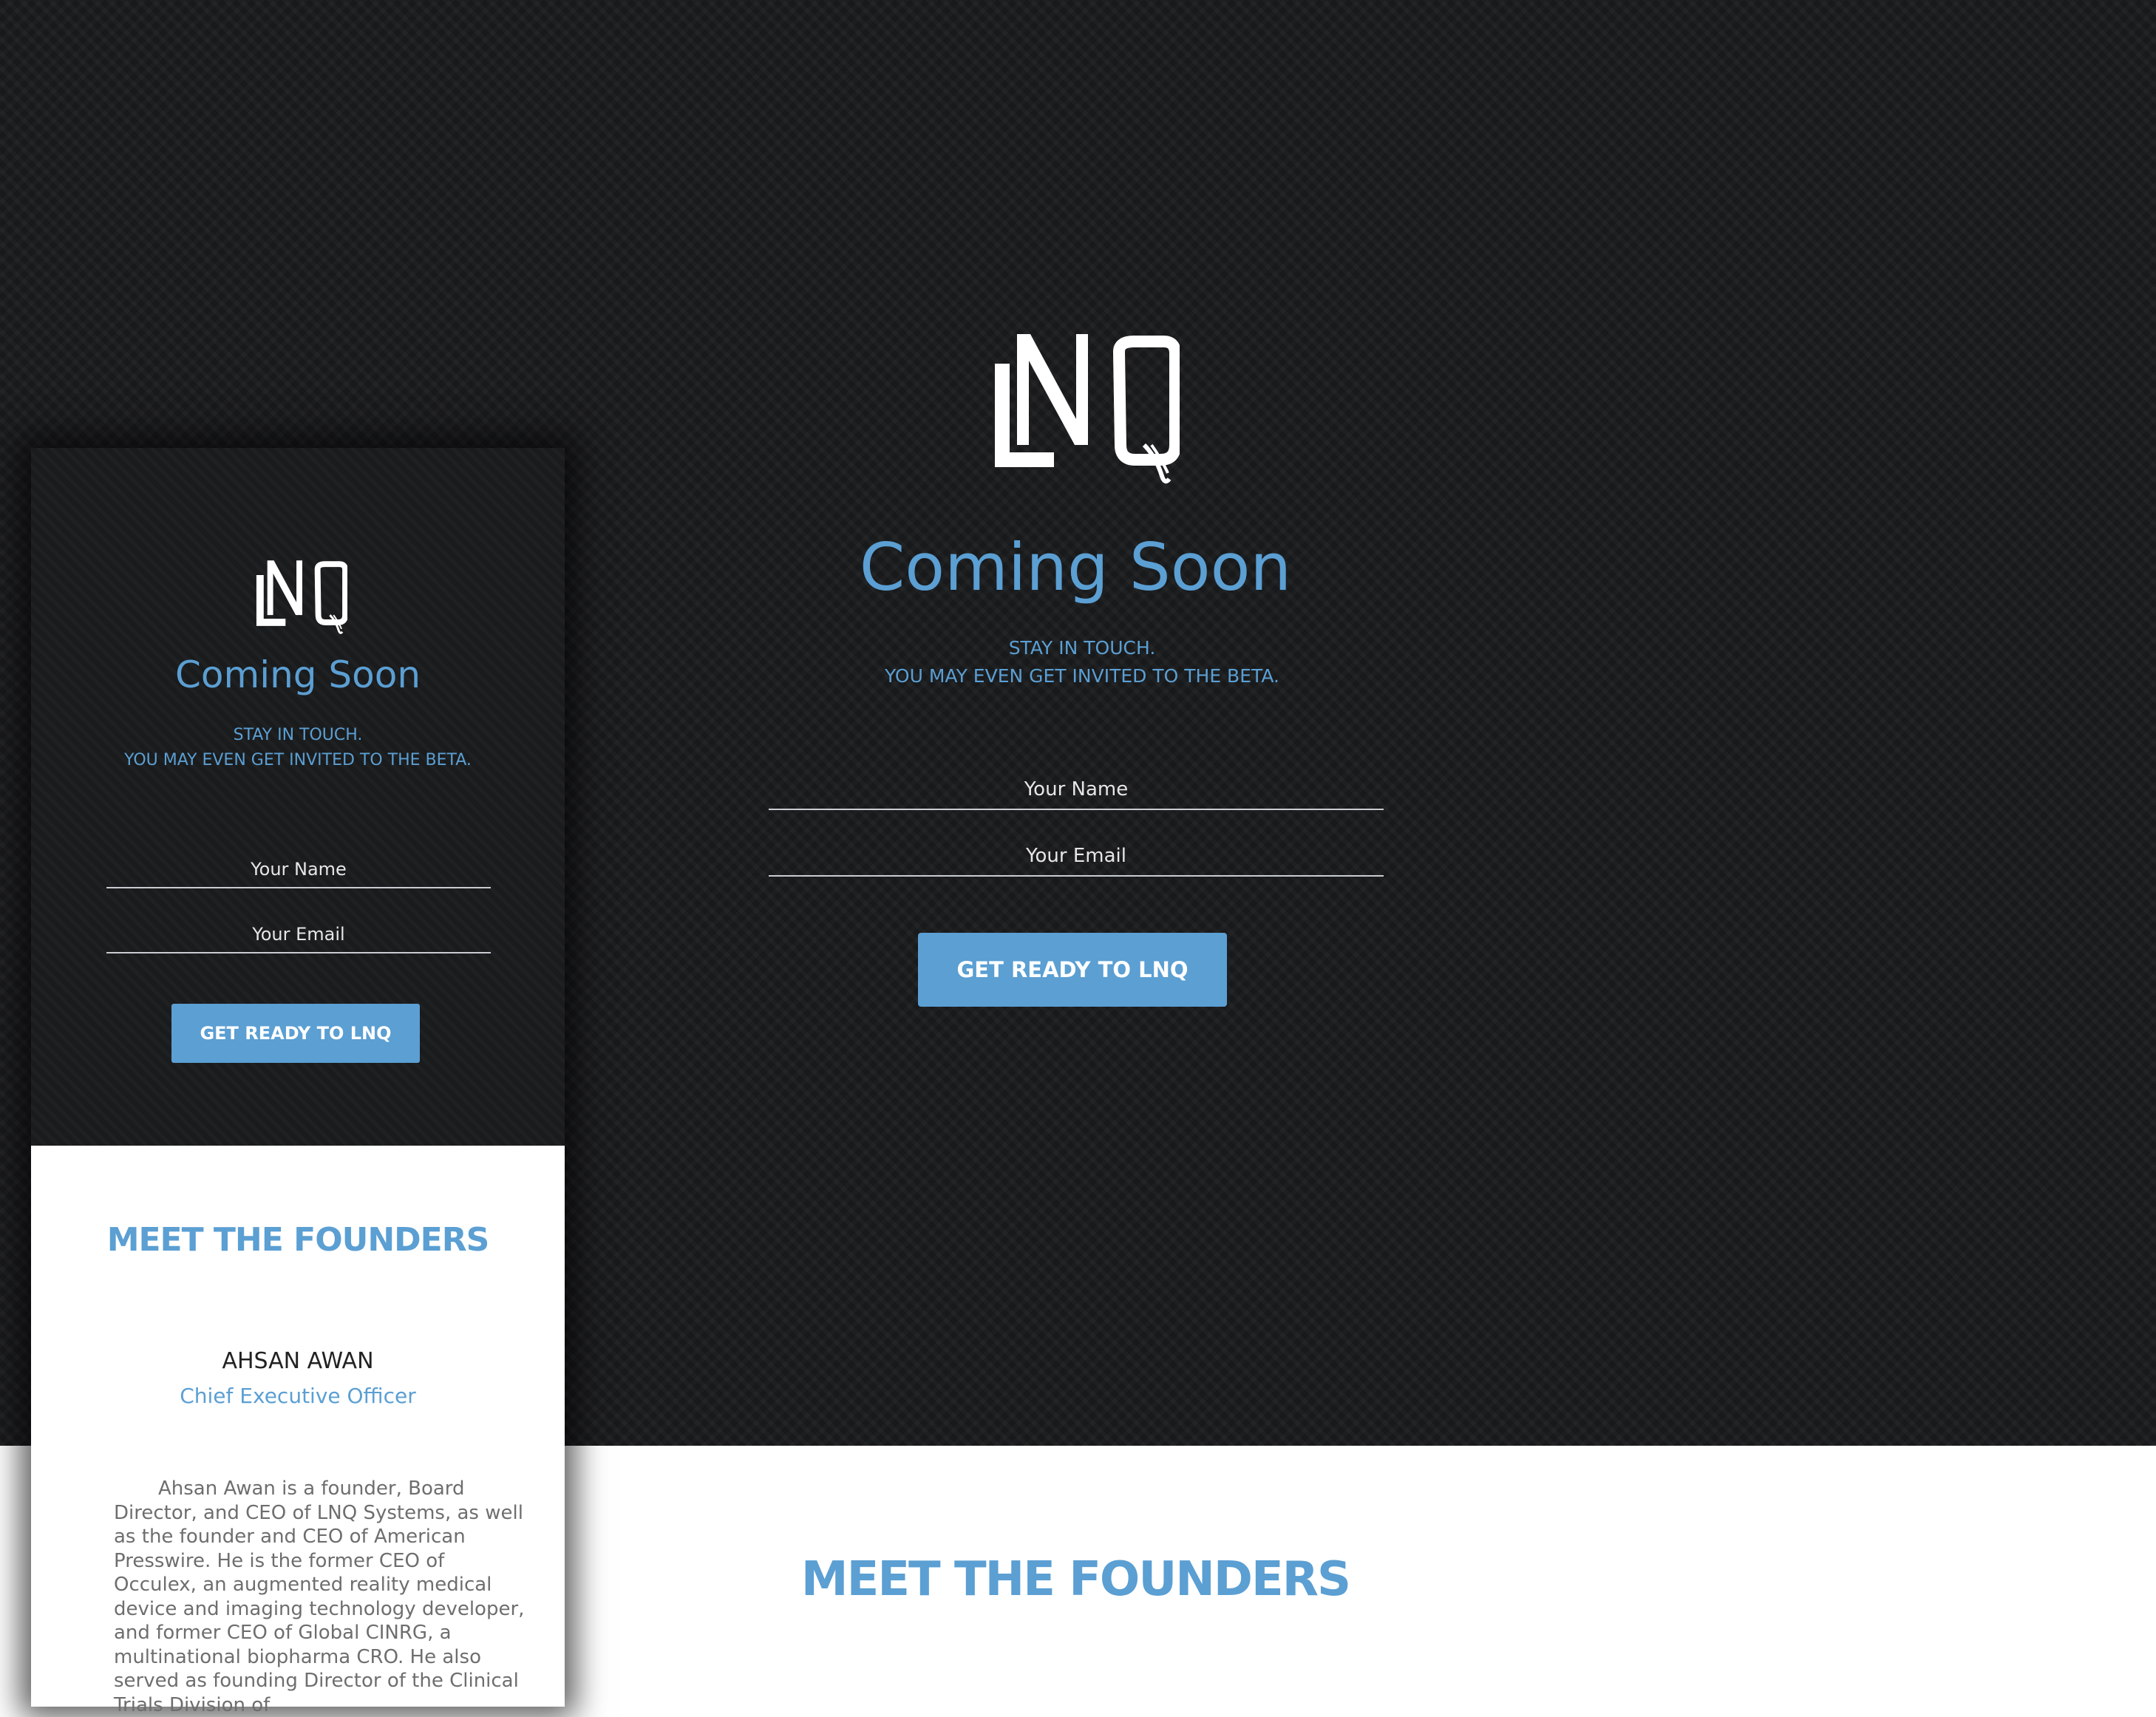 The image size is (2156, 1717). What do you see at coordinates (298, 1396) in the screenshot?
I see `founder-role: Chief Executive Officer` at bounding box center [298, 1396].